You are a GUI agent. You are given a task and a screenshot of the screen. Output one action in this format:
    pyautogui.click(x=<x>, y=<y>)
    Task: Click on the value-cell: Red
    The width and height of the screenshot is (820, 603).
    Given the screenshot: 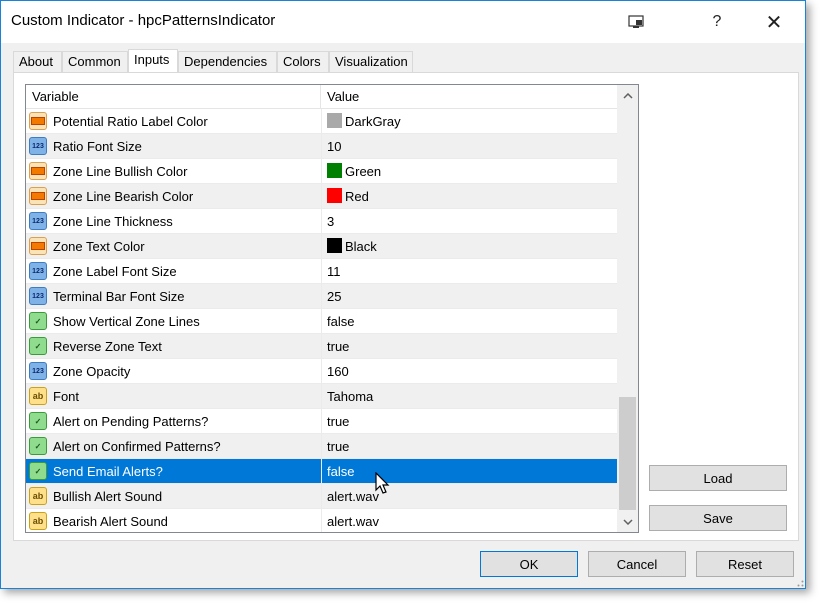 What is the action you would take?
    pyautogui.click(x=469, y=196)
    